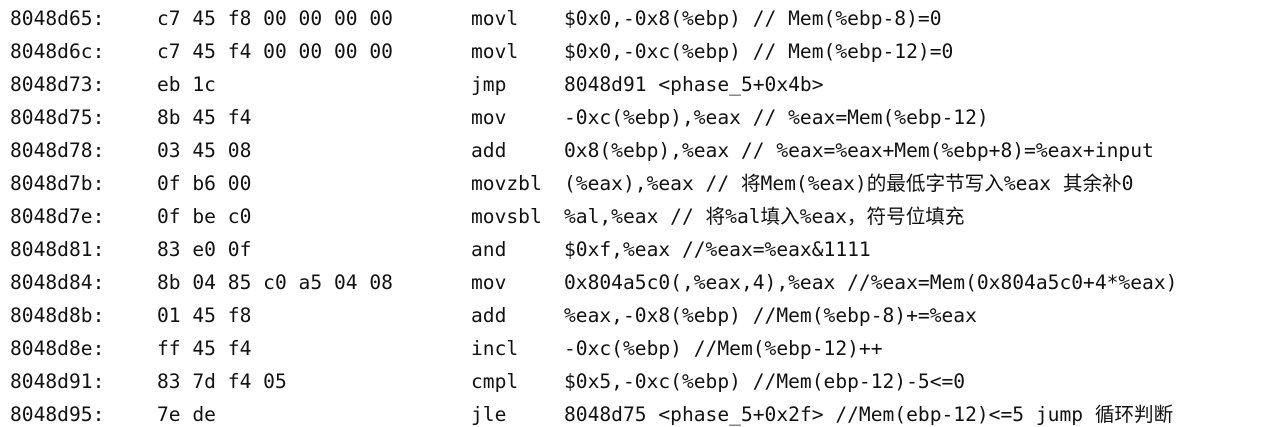  I want to click on instruction-address: 8048d8b:, so click(57, 315).